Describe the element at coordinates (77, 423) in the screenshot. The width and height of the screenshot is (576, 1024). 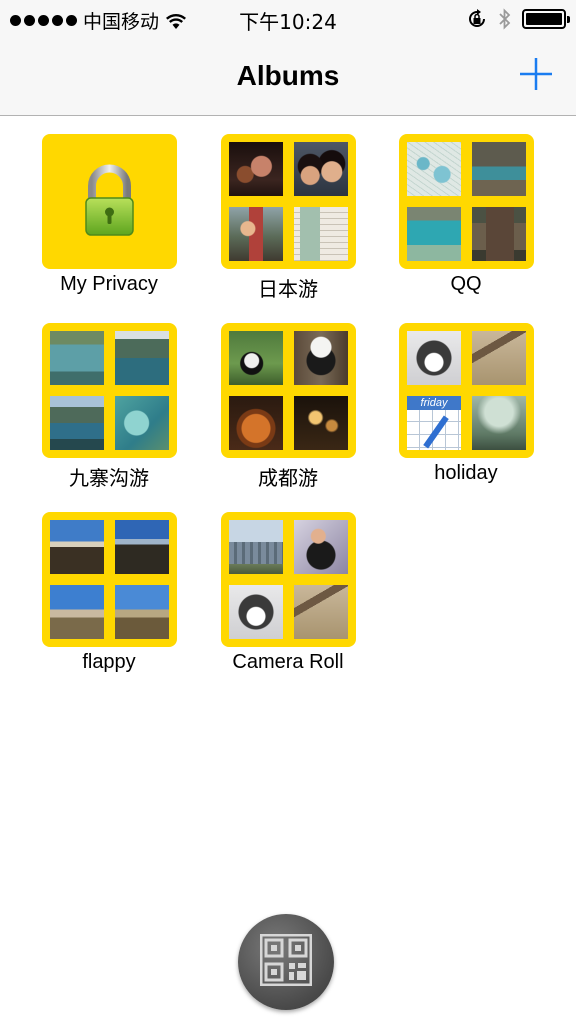
I see `mountain-reflection-photo-thumbnail` at that location.